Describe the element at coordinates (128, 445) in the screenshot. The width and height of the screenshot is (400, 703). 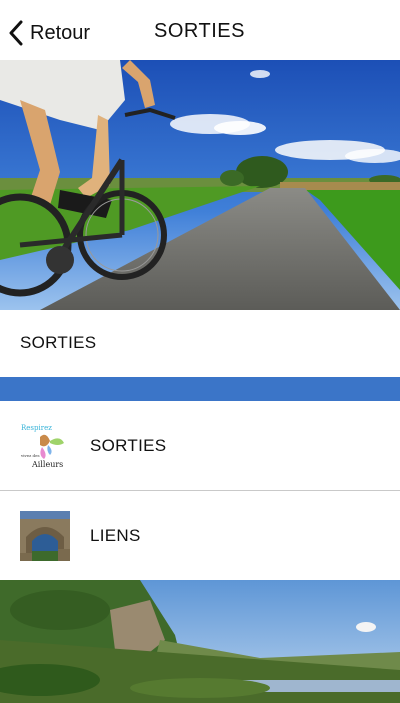
I see `list-item-label: SORTIES` at that location.